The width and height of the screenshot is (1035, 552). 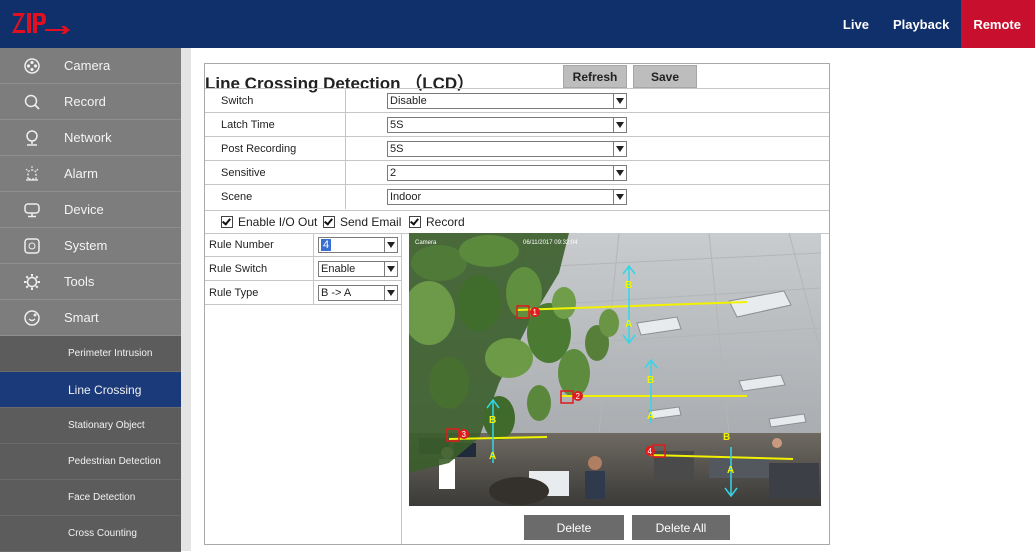 I want to click on rule-label: Rule Switch, so click(x=238, y=269).